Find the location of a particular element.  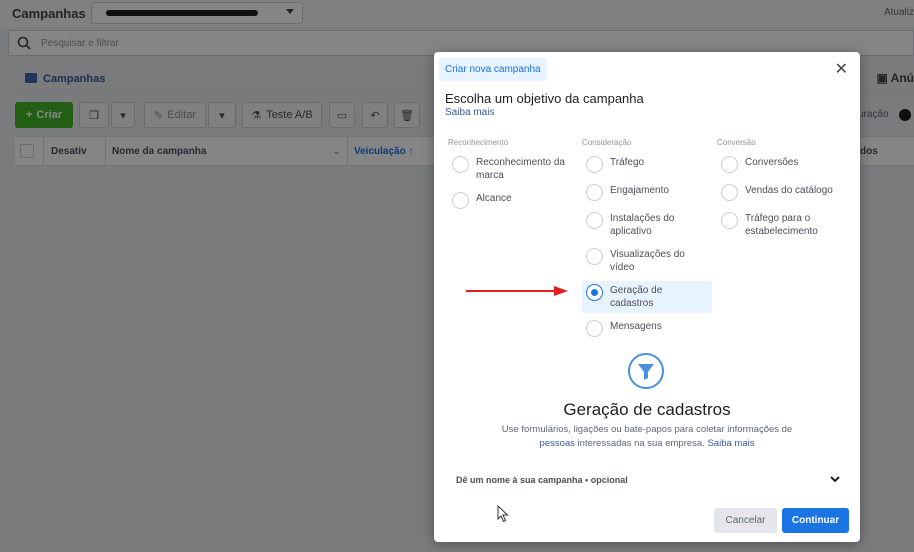

option-label: Geração de cadastros is located at coordinates (636, 297).